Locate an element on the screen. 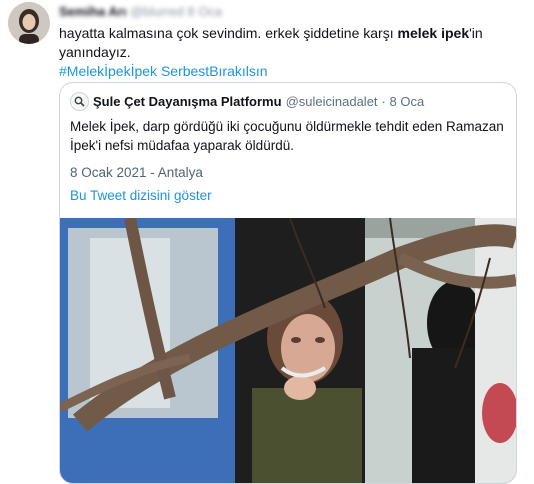 The image size is (534, 484). tweet-header: Semiha Arı @blurred 8 Oca is located at coordinates (289, 12).